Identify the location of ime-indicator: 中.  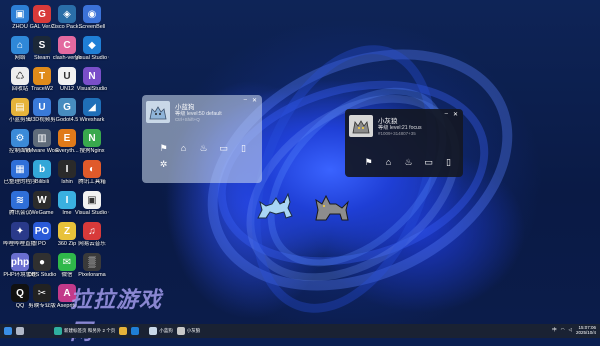
(554, 330).